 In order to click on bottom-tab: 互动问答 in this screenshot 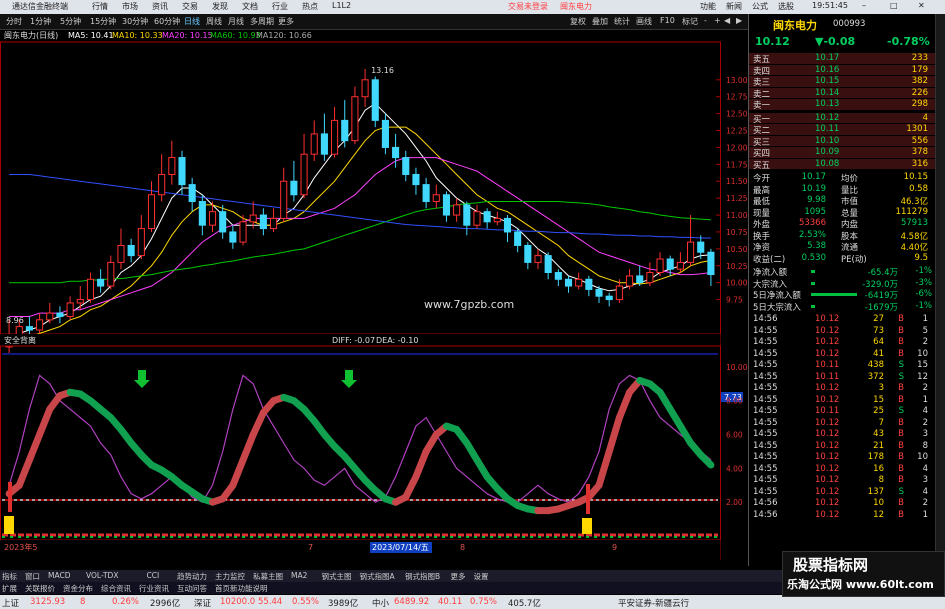, I will do `click(192, 588)`.